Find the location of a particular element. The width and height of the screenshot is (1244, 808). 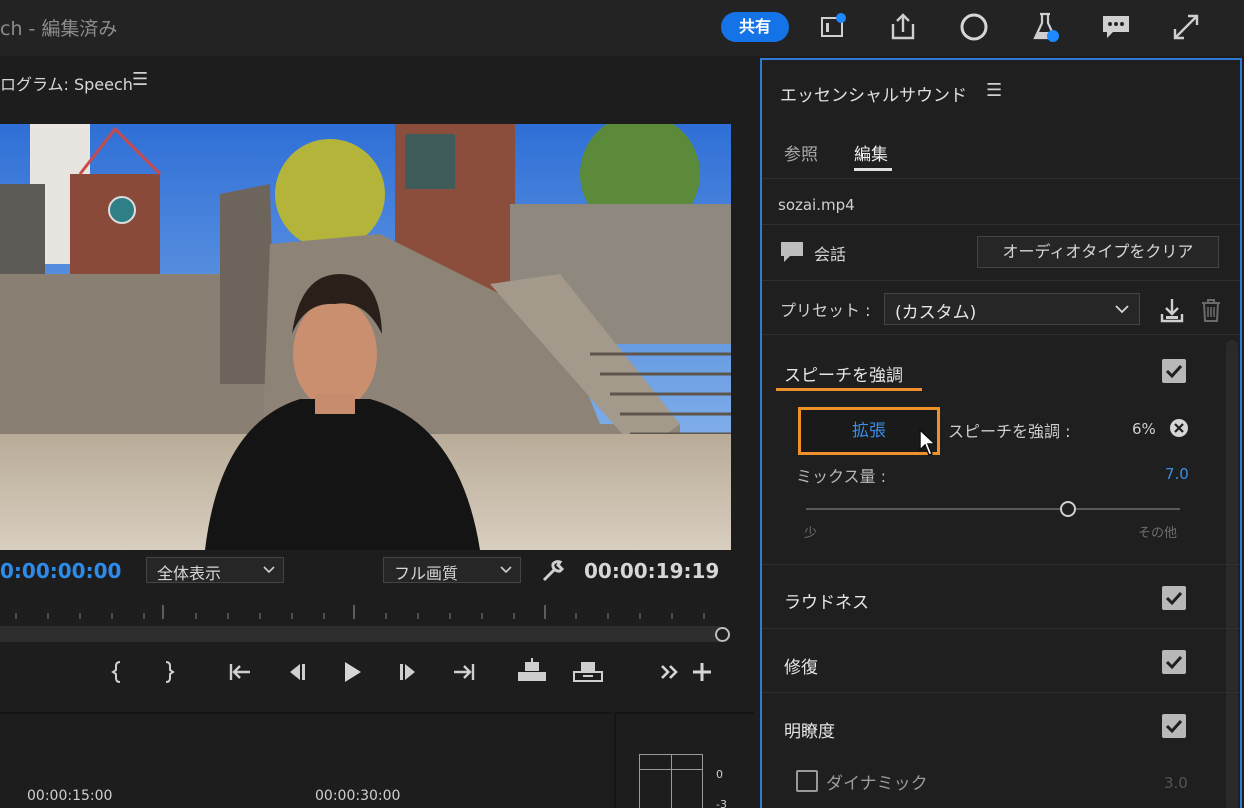

timeline-panel: 00:00:15:00 00:00:30:00 is located at coordinates (306, 760).